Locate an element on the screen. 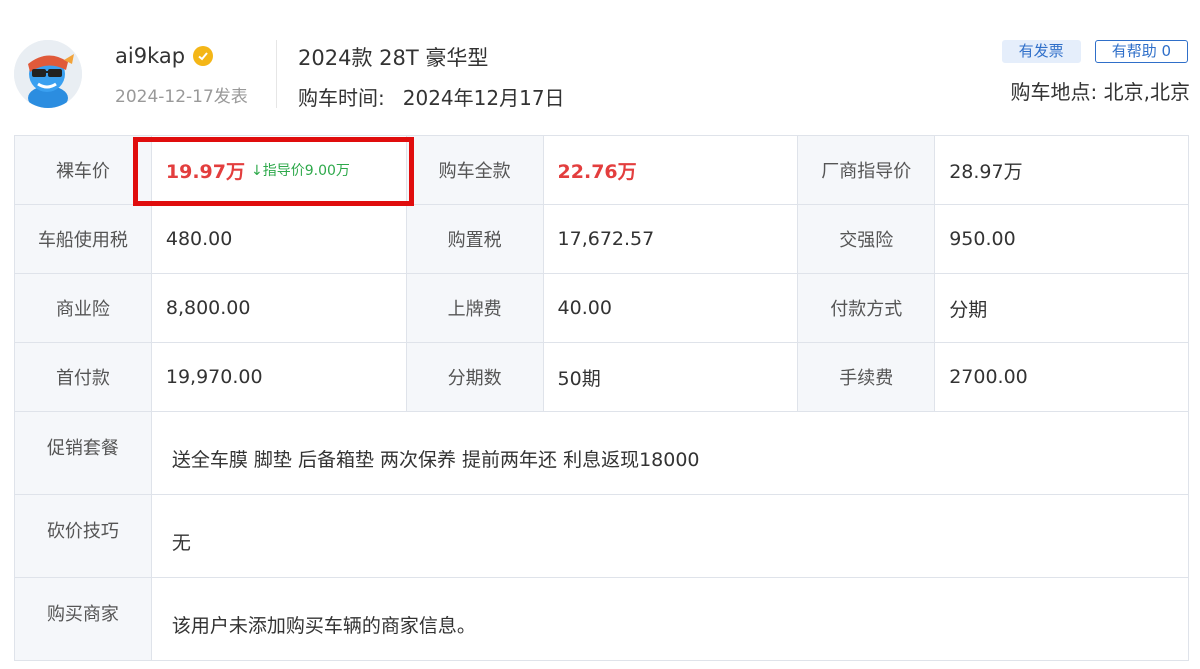 The height and width of the screenshot is (669, 1200). payment-method-value: 分期 is located at coordinates (1062, 308).